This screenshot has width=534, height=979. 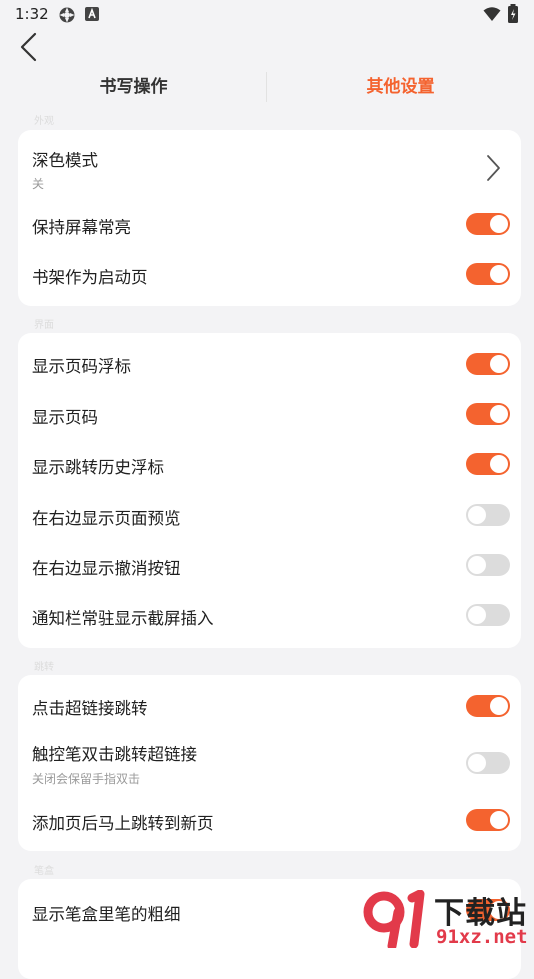 What do you see at coordinates (394, 919) in the screenshot?
I see `91-logo-icon` at bounding box center [394, 919].